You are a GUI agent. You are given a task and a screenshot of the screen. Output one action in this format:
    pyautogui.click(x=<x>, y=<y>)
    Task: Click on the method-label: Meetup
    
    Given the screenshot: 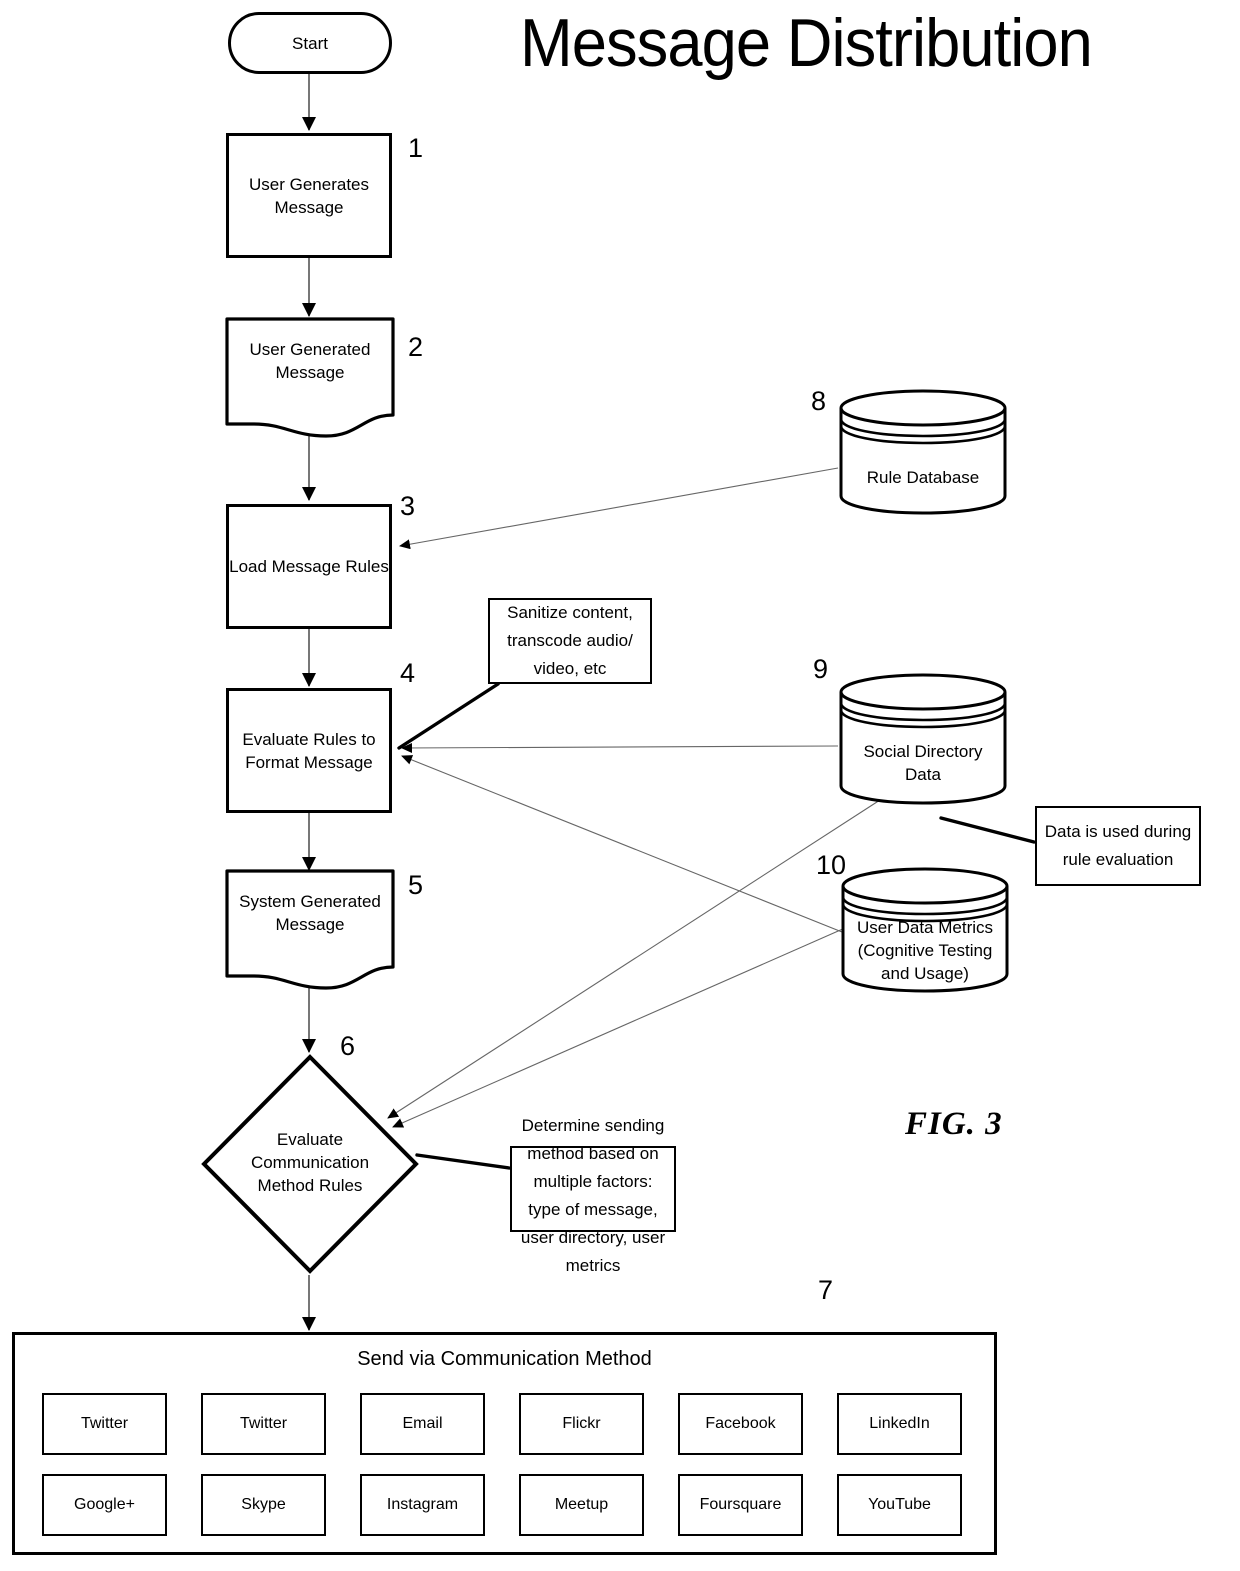 What is the action you would take?
    pyautogui.click(x=581, y=1504)
    